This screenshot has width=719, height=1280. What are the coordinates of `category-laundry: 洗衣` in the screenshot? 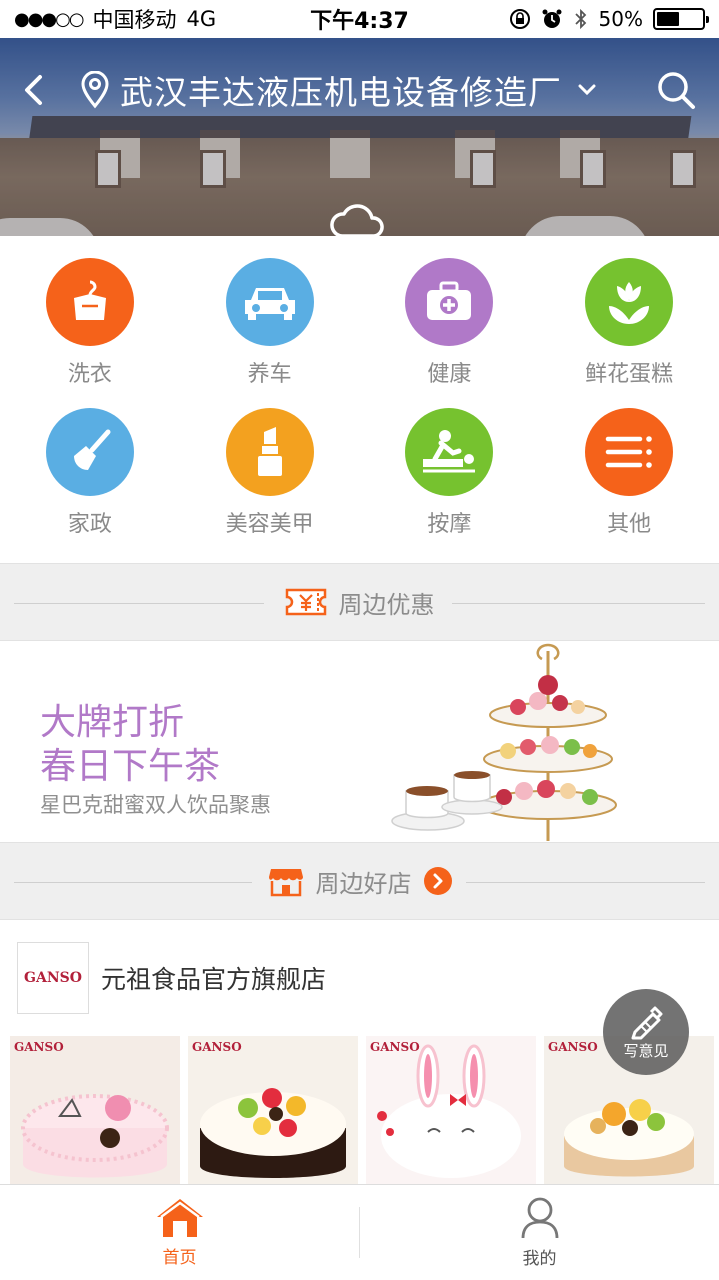 It's located at (90, 333).